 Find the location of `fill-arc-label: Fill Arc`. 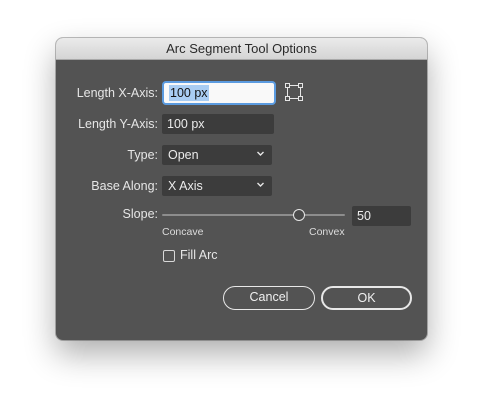

fill-arc-label: Fill Arc is located at coordinates (199, 255).